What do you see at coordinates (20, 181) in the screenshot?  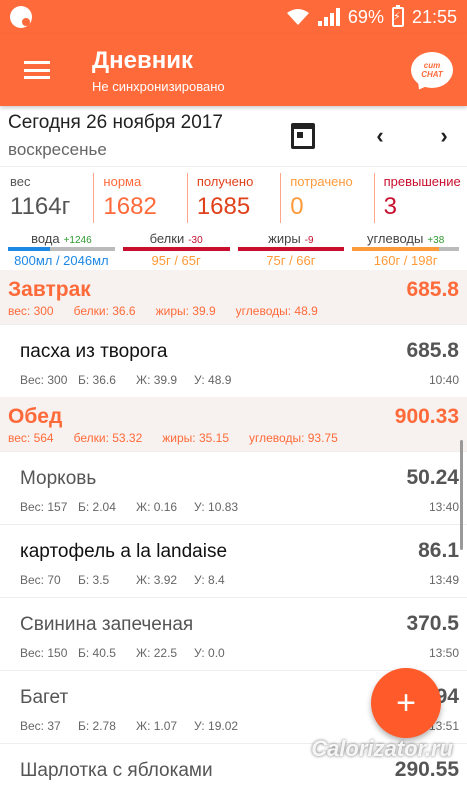 I see `stat-label: вес` at bounding box center [20, 181].